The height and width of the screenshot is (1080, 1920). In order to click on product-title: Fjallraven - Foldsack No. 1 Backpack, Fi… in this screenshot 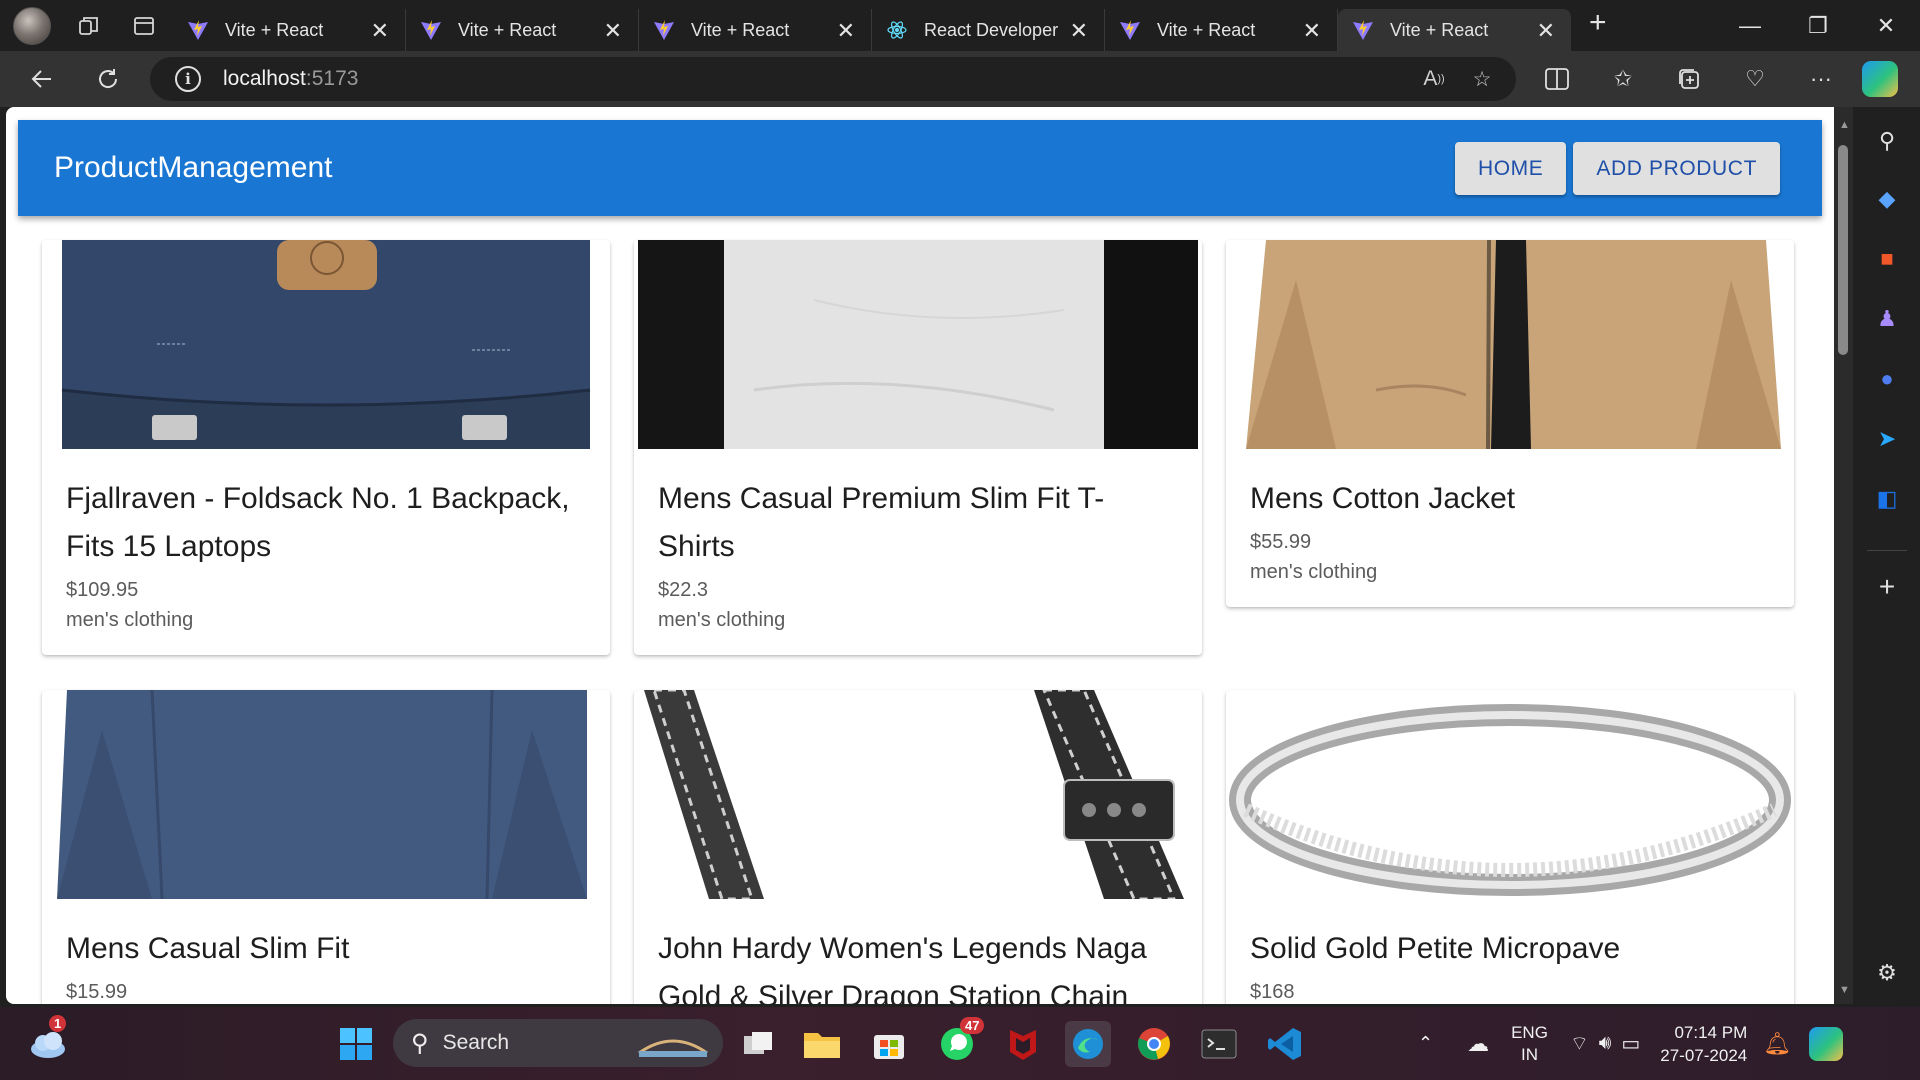, I will do `click(318, 522)`.